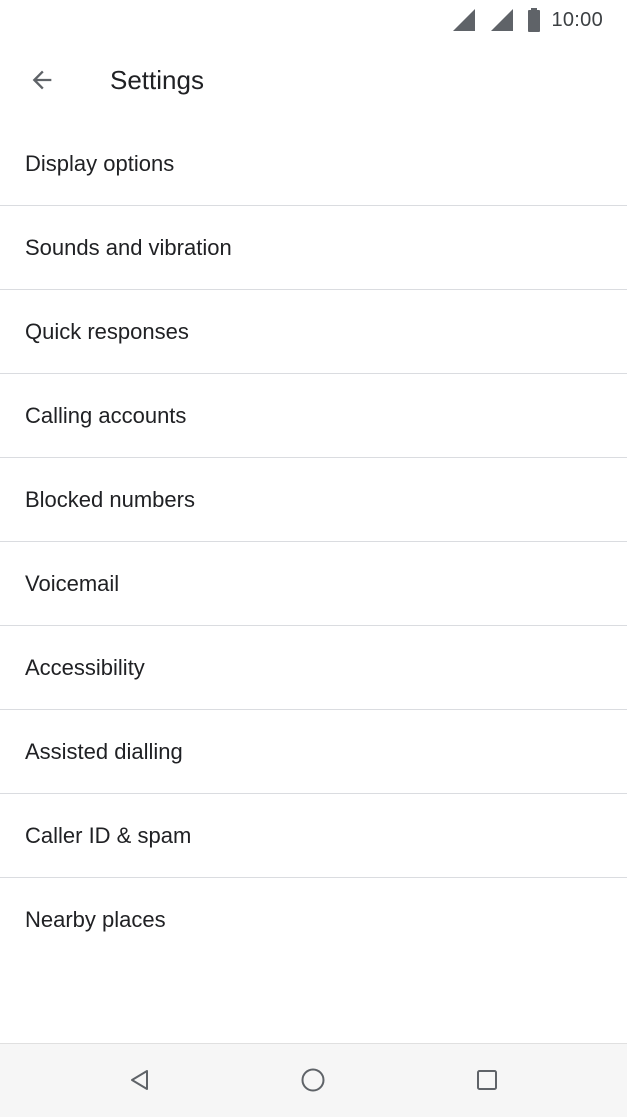  I want to click on nav-recents-button, so click(487, 1080).